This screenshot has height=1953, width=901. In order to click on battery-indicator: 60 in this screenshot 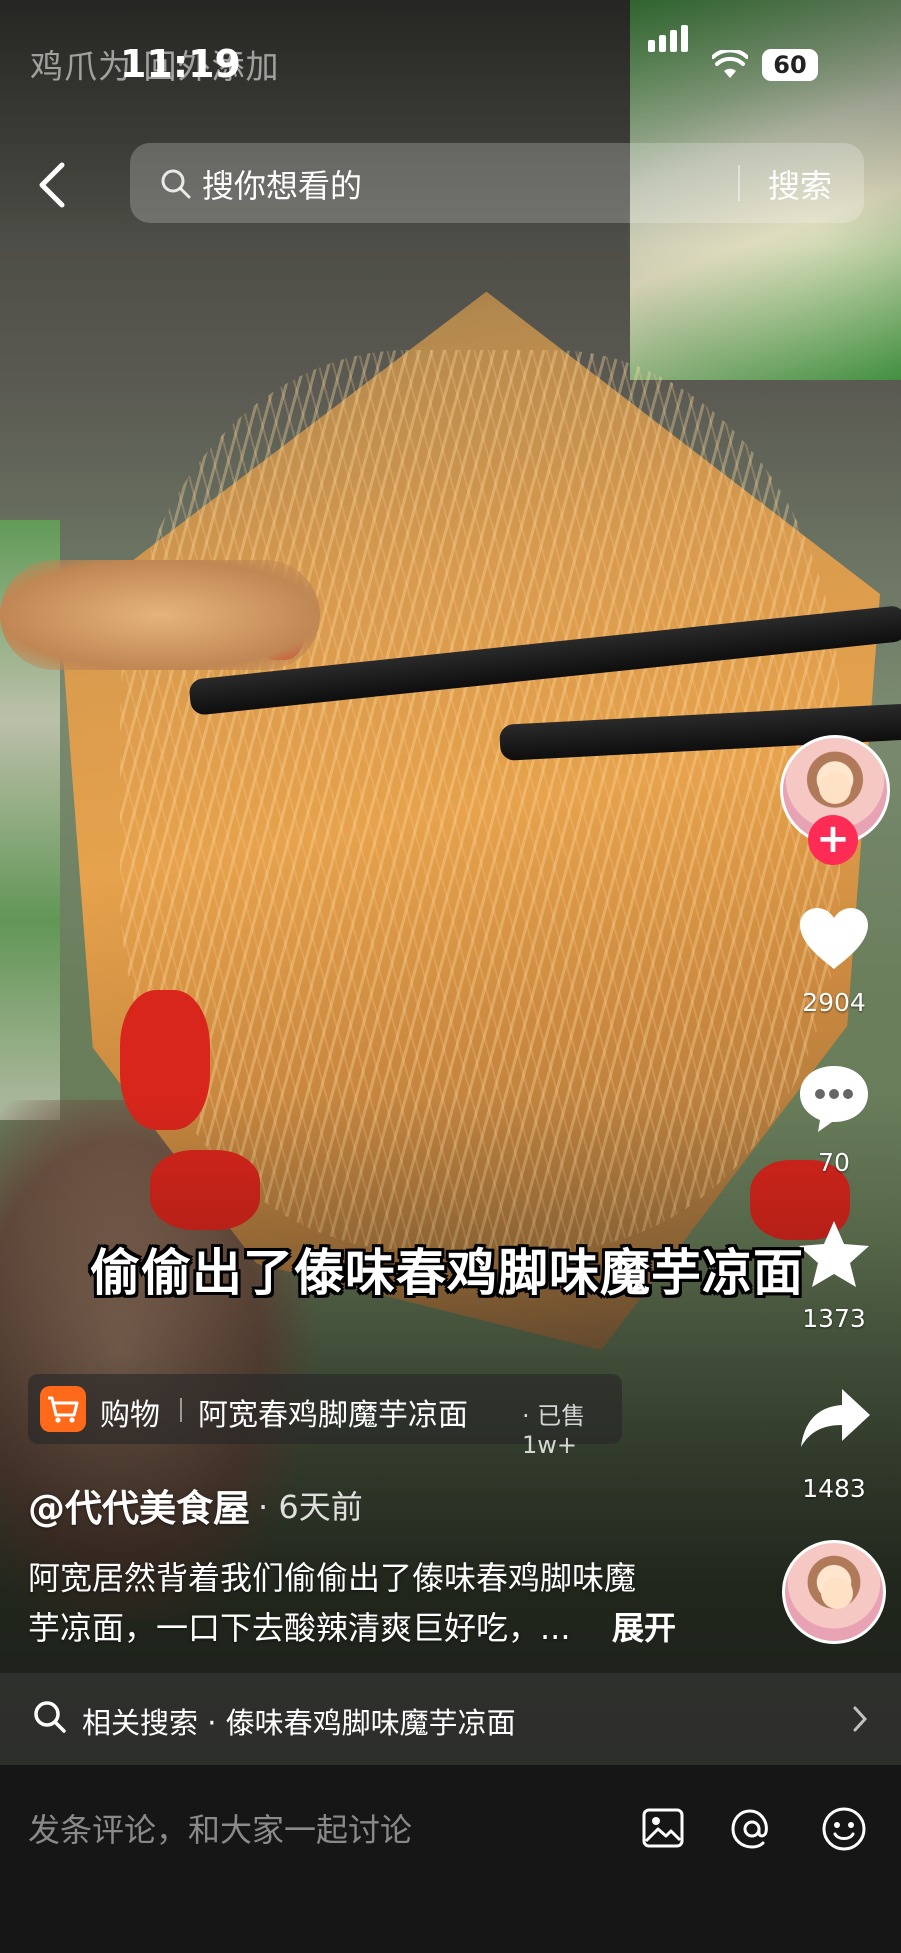, I will do `click(790, 65)`.